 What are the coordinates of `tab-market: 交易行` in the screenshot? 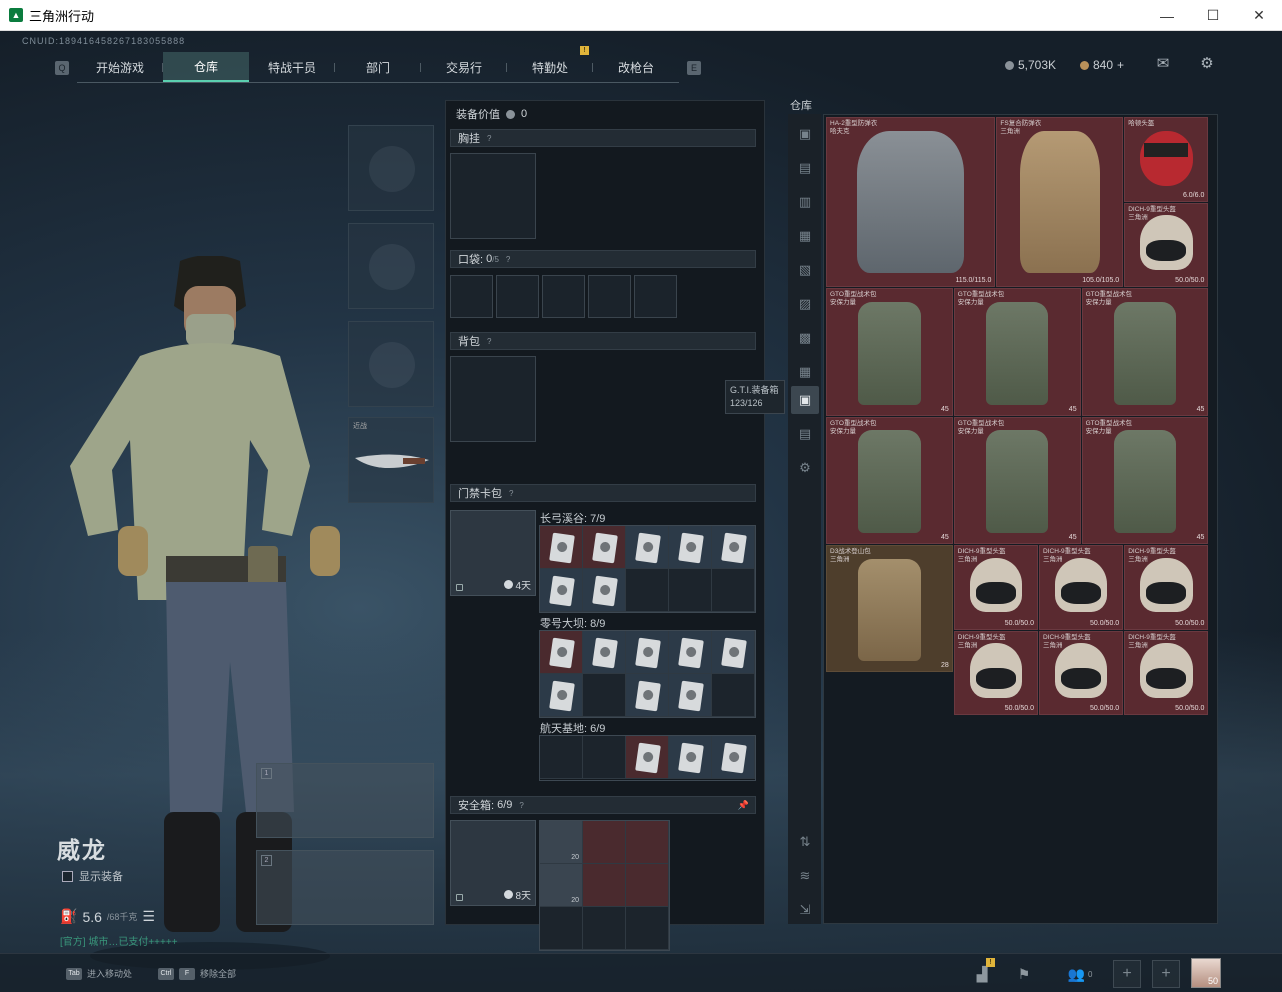 It's located at (464, 67).